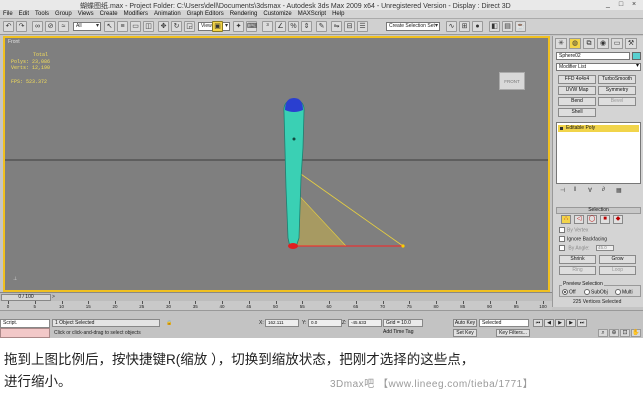 The width and height of the screenshot is (643, 405). What do you see at coordinates (571, 323) in the screenshot?
I see `next-frame-icon: ▶` at bounding box center [571, 323].